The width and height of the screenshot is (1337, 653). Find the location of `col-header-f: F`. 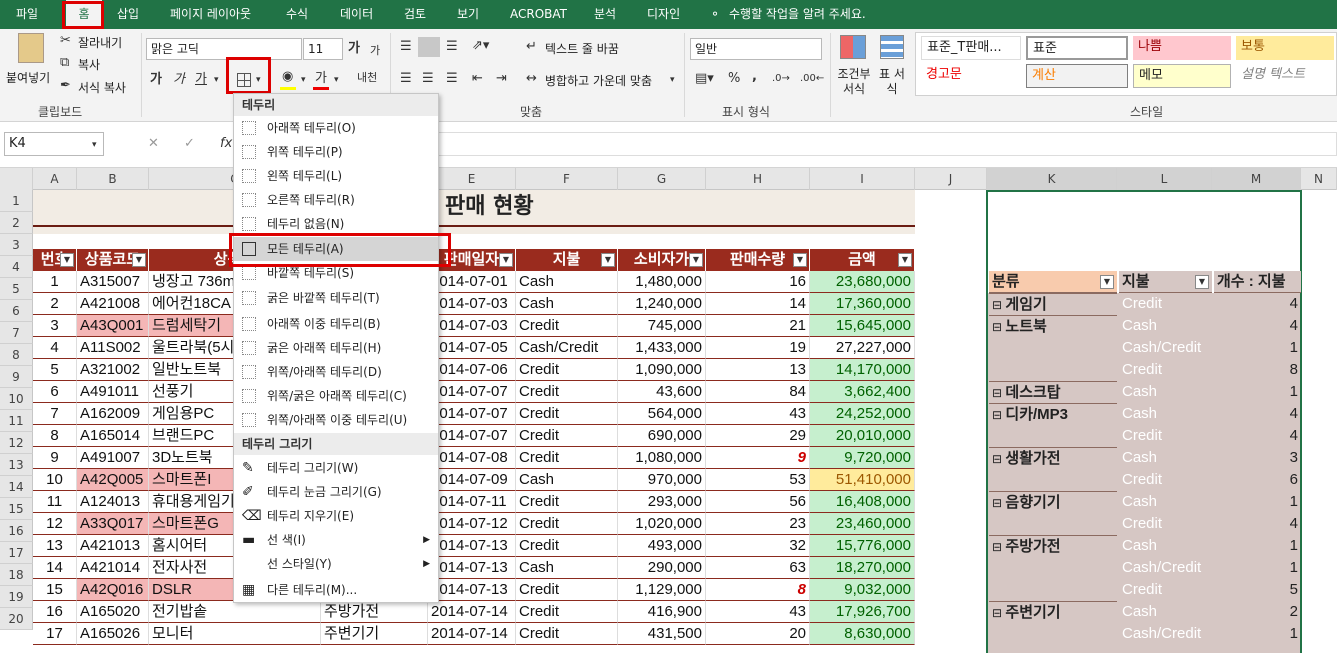

col-header-f: F is located at coordinates (567, 179).